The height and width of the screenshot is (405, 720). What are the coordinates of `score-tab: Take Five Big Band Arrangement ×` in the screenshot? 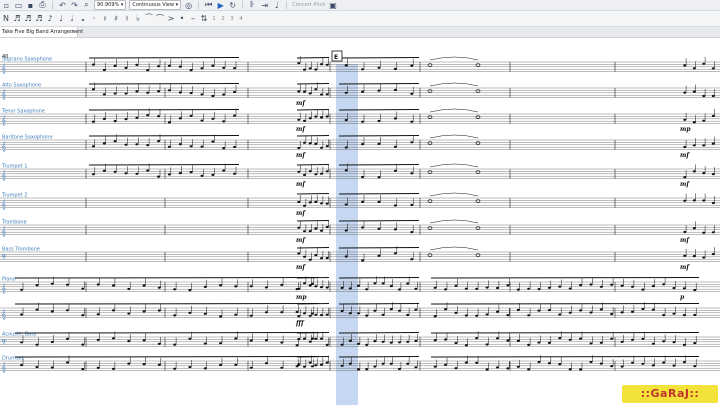 It's located at (41, 32).